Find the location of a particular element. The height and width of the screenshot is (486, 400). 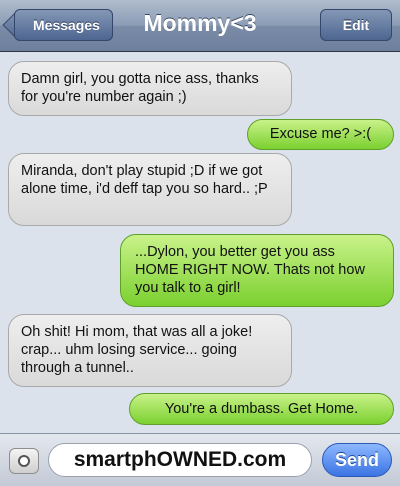

sent-message-bubble: Excuse me? >:( is located at coordinates (320, 134).